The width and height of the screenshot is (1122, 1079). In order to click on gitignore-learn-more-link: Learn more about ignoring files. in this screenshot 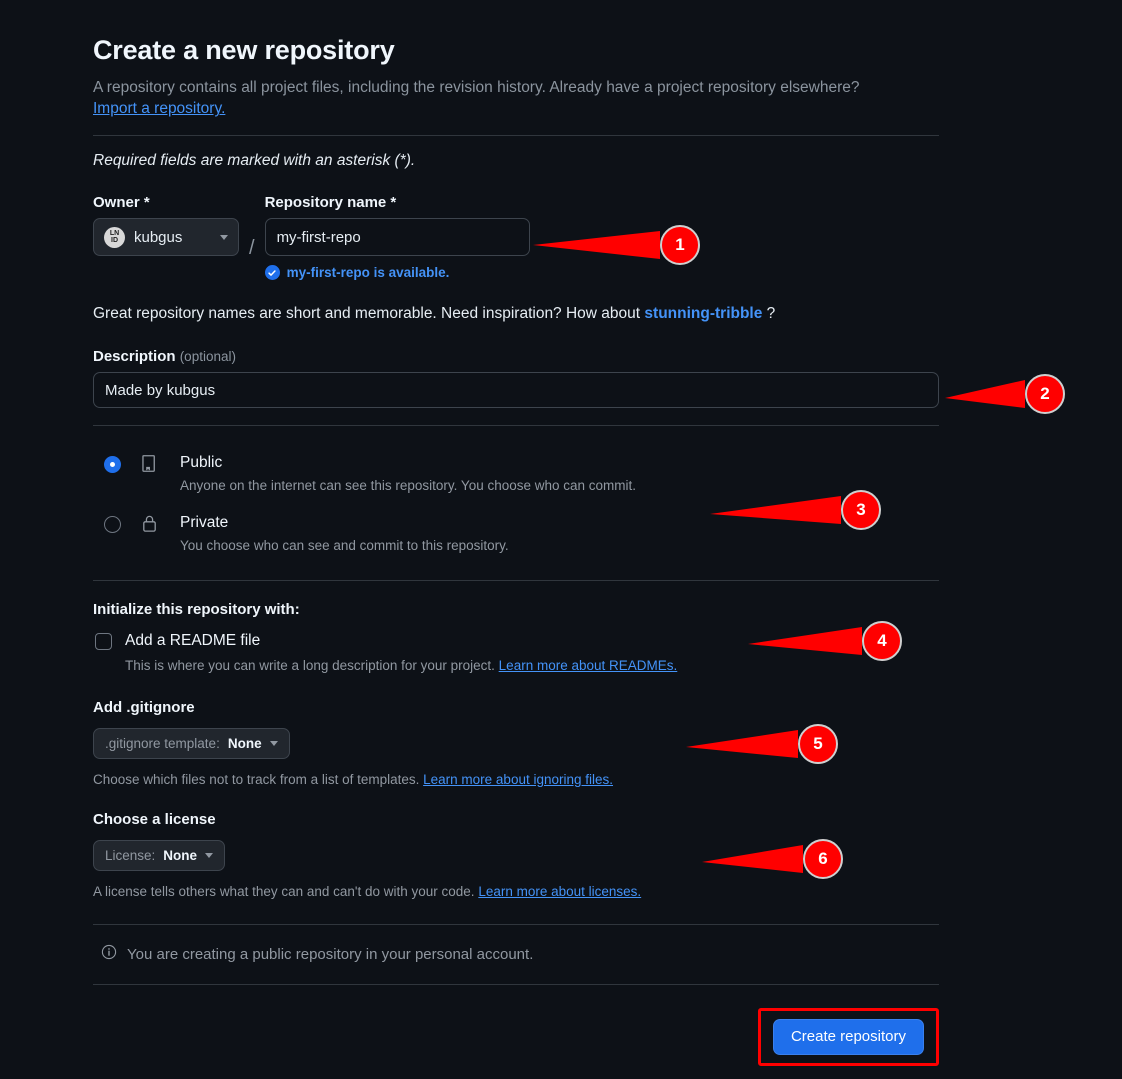, I will do `click(518, 779)`.